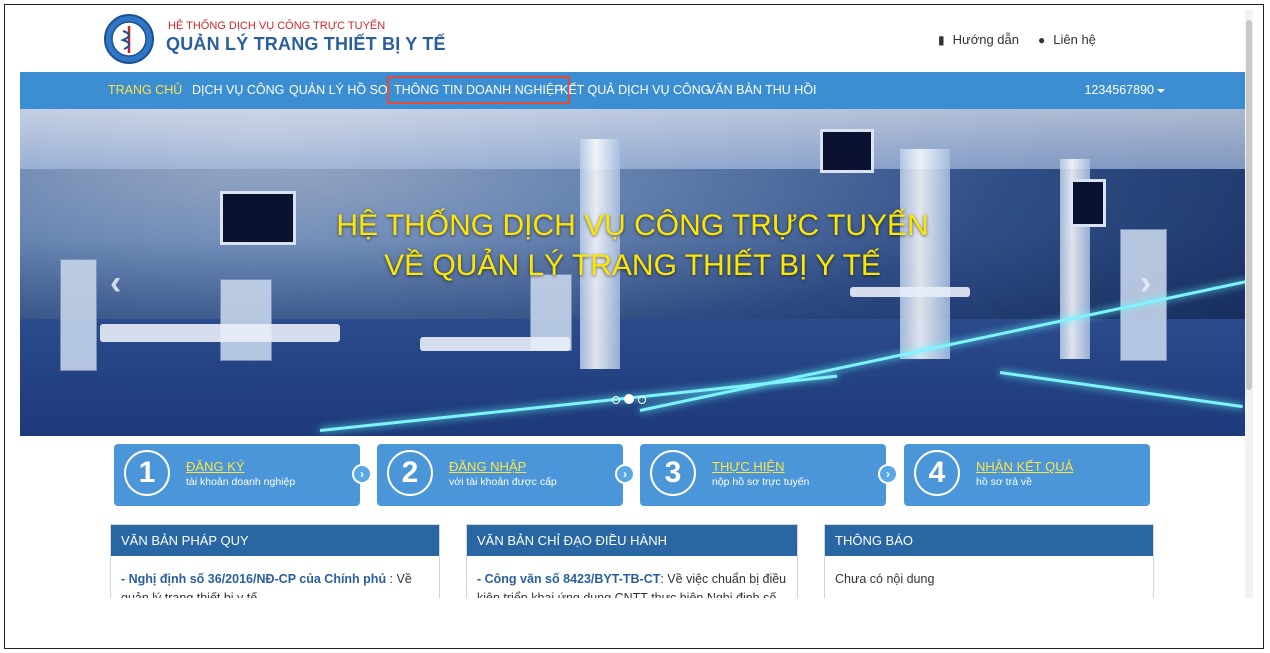 Image resolution: width=1270 pixels, height=653 pixels. What do you see at coordinates (1042, 40) in the screenshot?
I see `map-marker-icon: ●` at bounding box center [1042, 40].